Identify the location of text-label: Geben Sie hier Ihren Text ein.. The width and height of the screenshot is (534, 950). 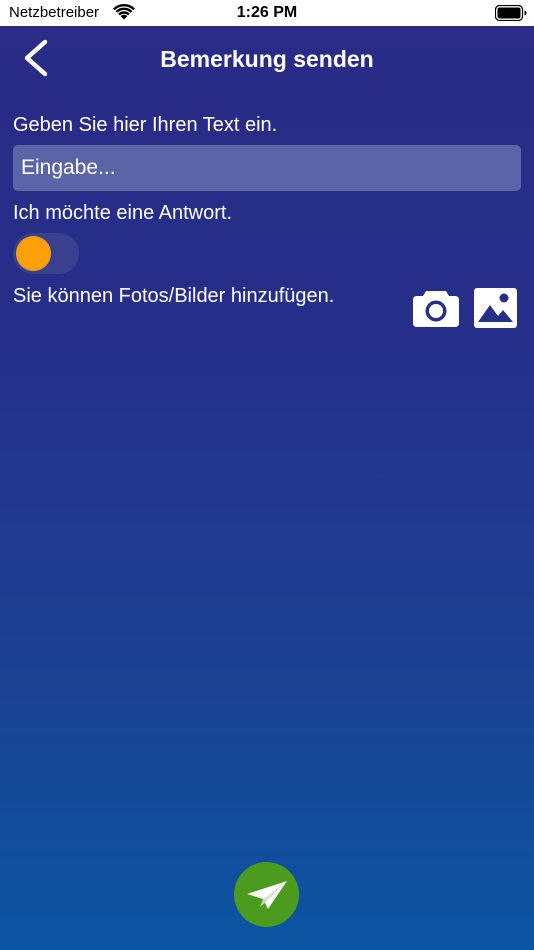
(145, 125).